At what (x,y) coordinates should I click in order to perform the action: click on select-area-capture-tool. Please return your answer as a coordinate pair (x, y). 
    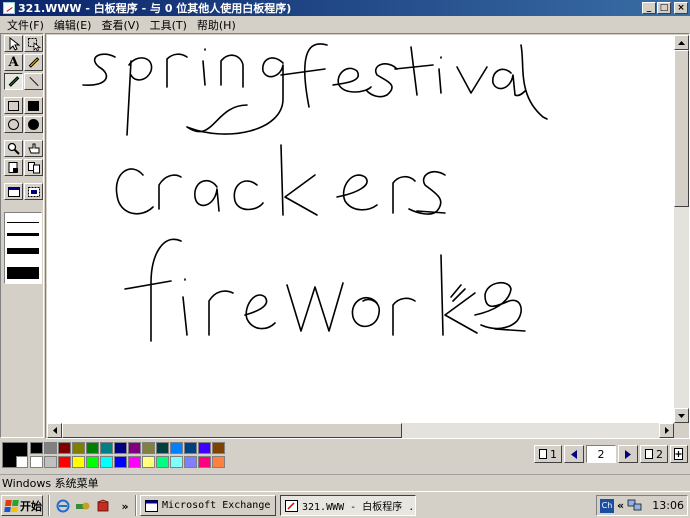
    Looking at the image, I should click on (33, 191).